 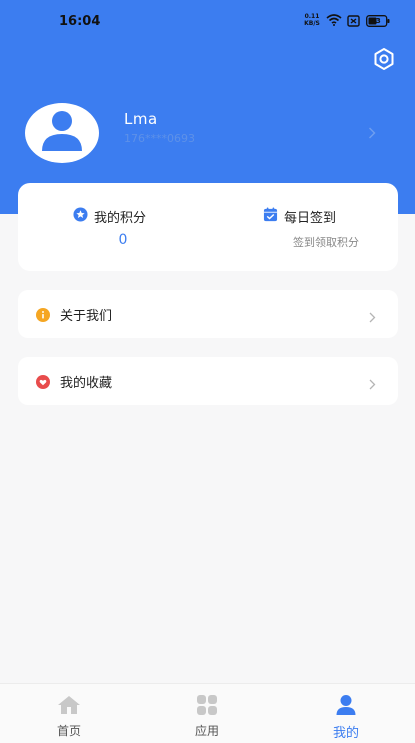 I want to click on daily-checkin-title: 每日签到, so click(x=299, y=216).